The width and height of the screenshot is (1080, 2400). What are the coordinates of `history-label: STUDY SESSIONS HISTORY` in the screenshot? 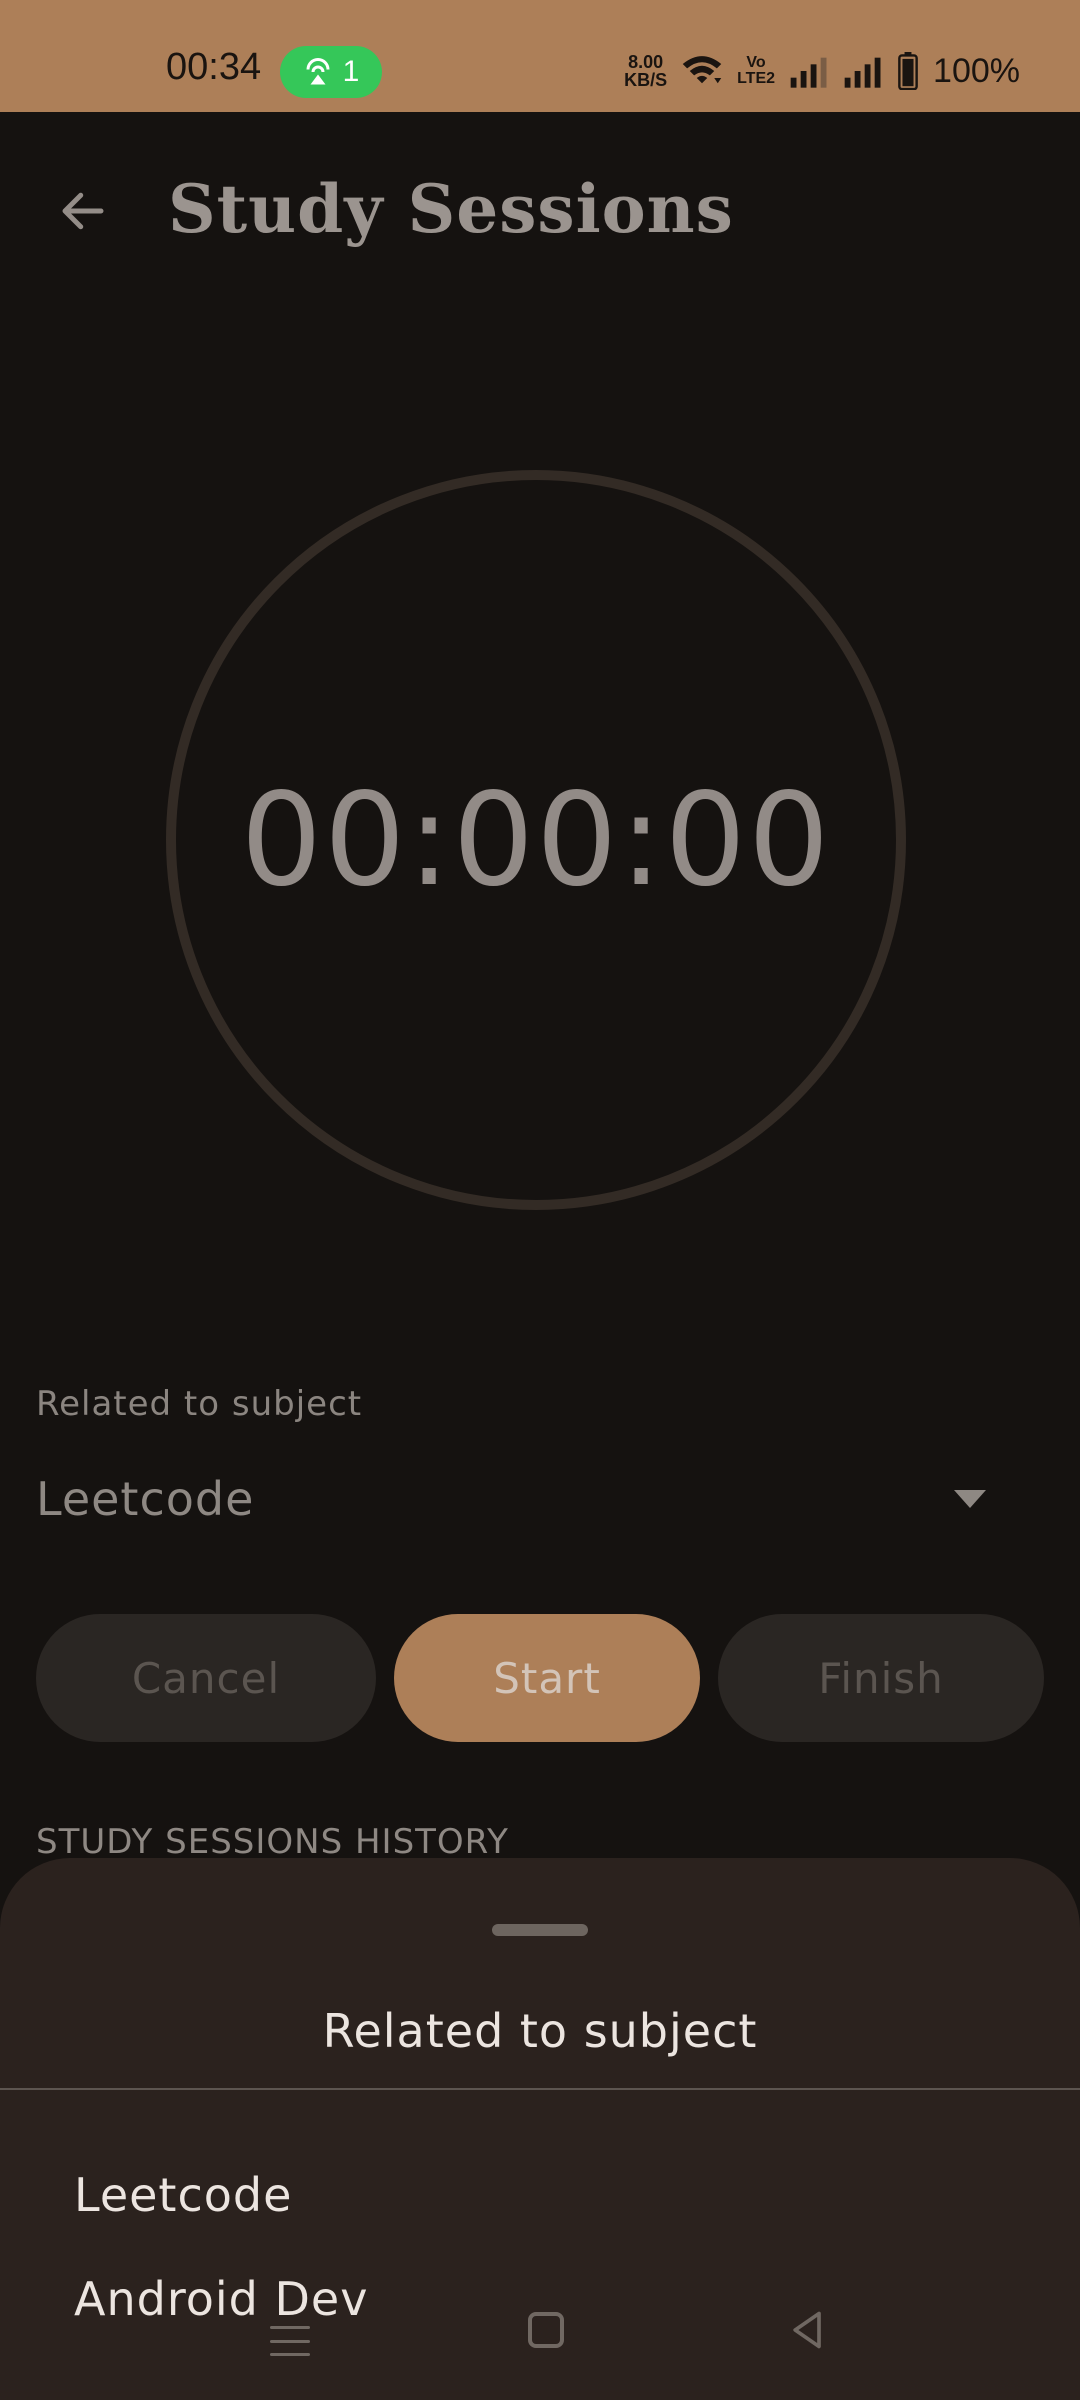 It's located at (272, 1842).